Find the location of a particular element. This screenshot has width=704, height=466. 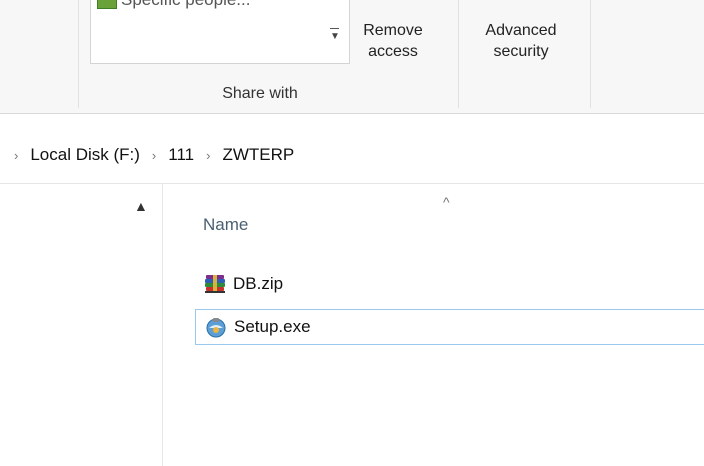

address-bar: › Local Disk (F:) › 111 › ZWTERP is located at coordinates (352, 155).